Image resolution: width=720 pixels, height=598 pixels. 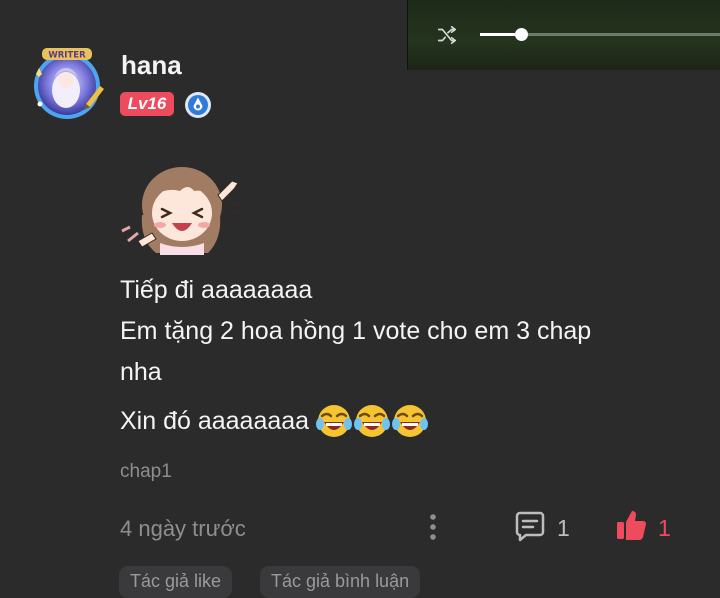 What do you see at coordinates (530, 527) in the screenshot?
I see `reply-comment-icon` at bounding box center [530, 527].